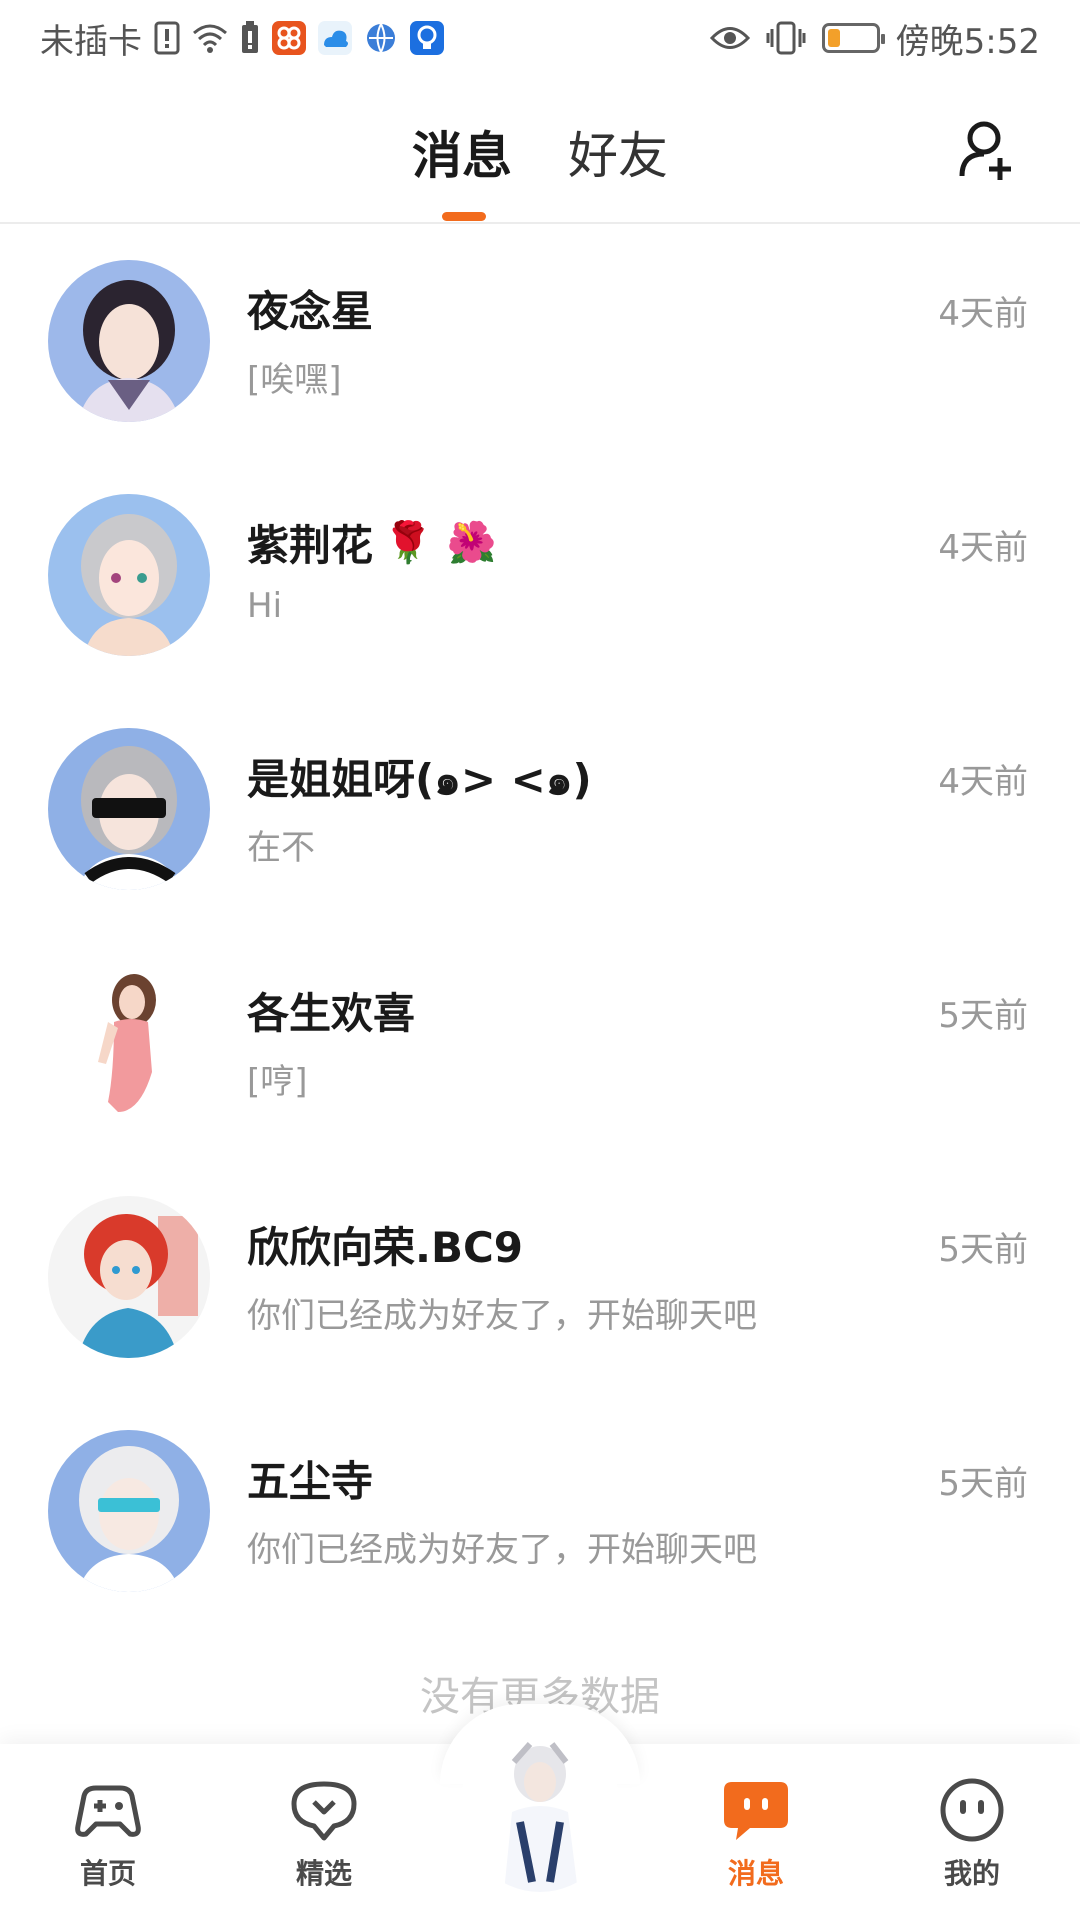 Image resolution: width=1080 pixels, height=1920 pixels. Describe the element at coordinates (786, 38) in the screenshot. I see `vibrate-icon` at that location.